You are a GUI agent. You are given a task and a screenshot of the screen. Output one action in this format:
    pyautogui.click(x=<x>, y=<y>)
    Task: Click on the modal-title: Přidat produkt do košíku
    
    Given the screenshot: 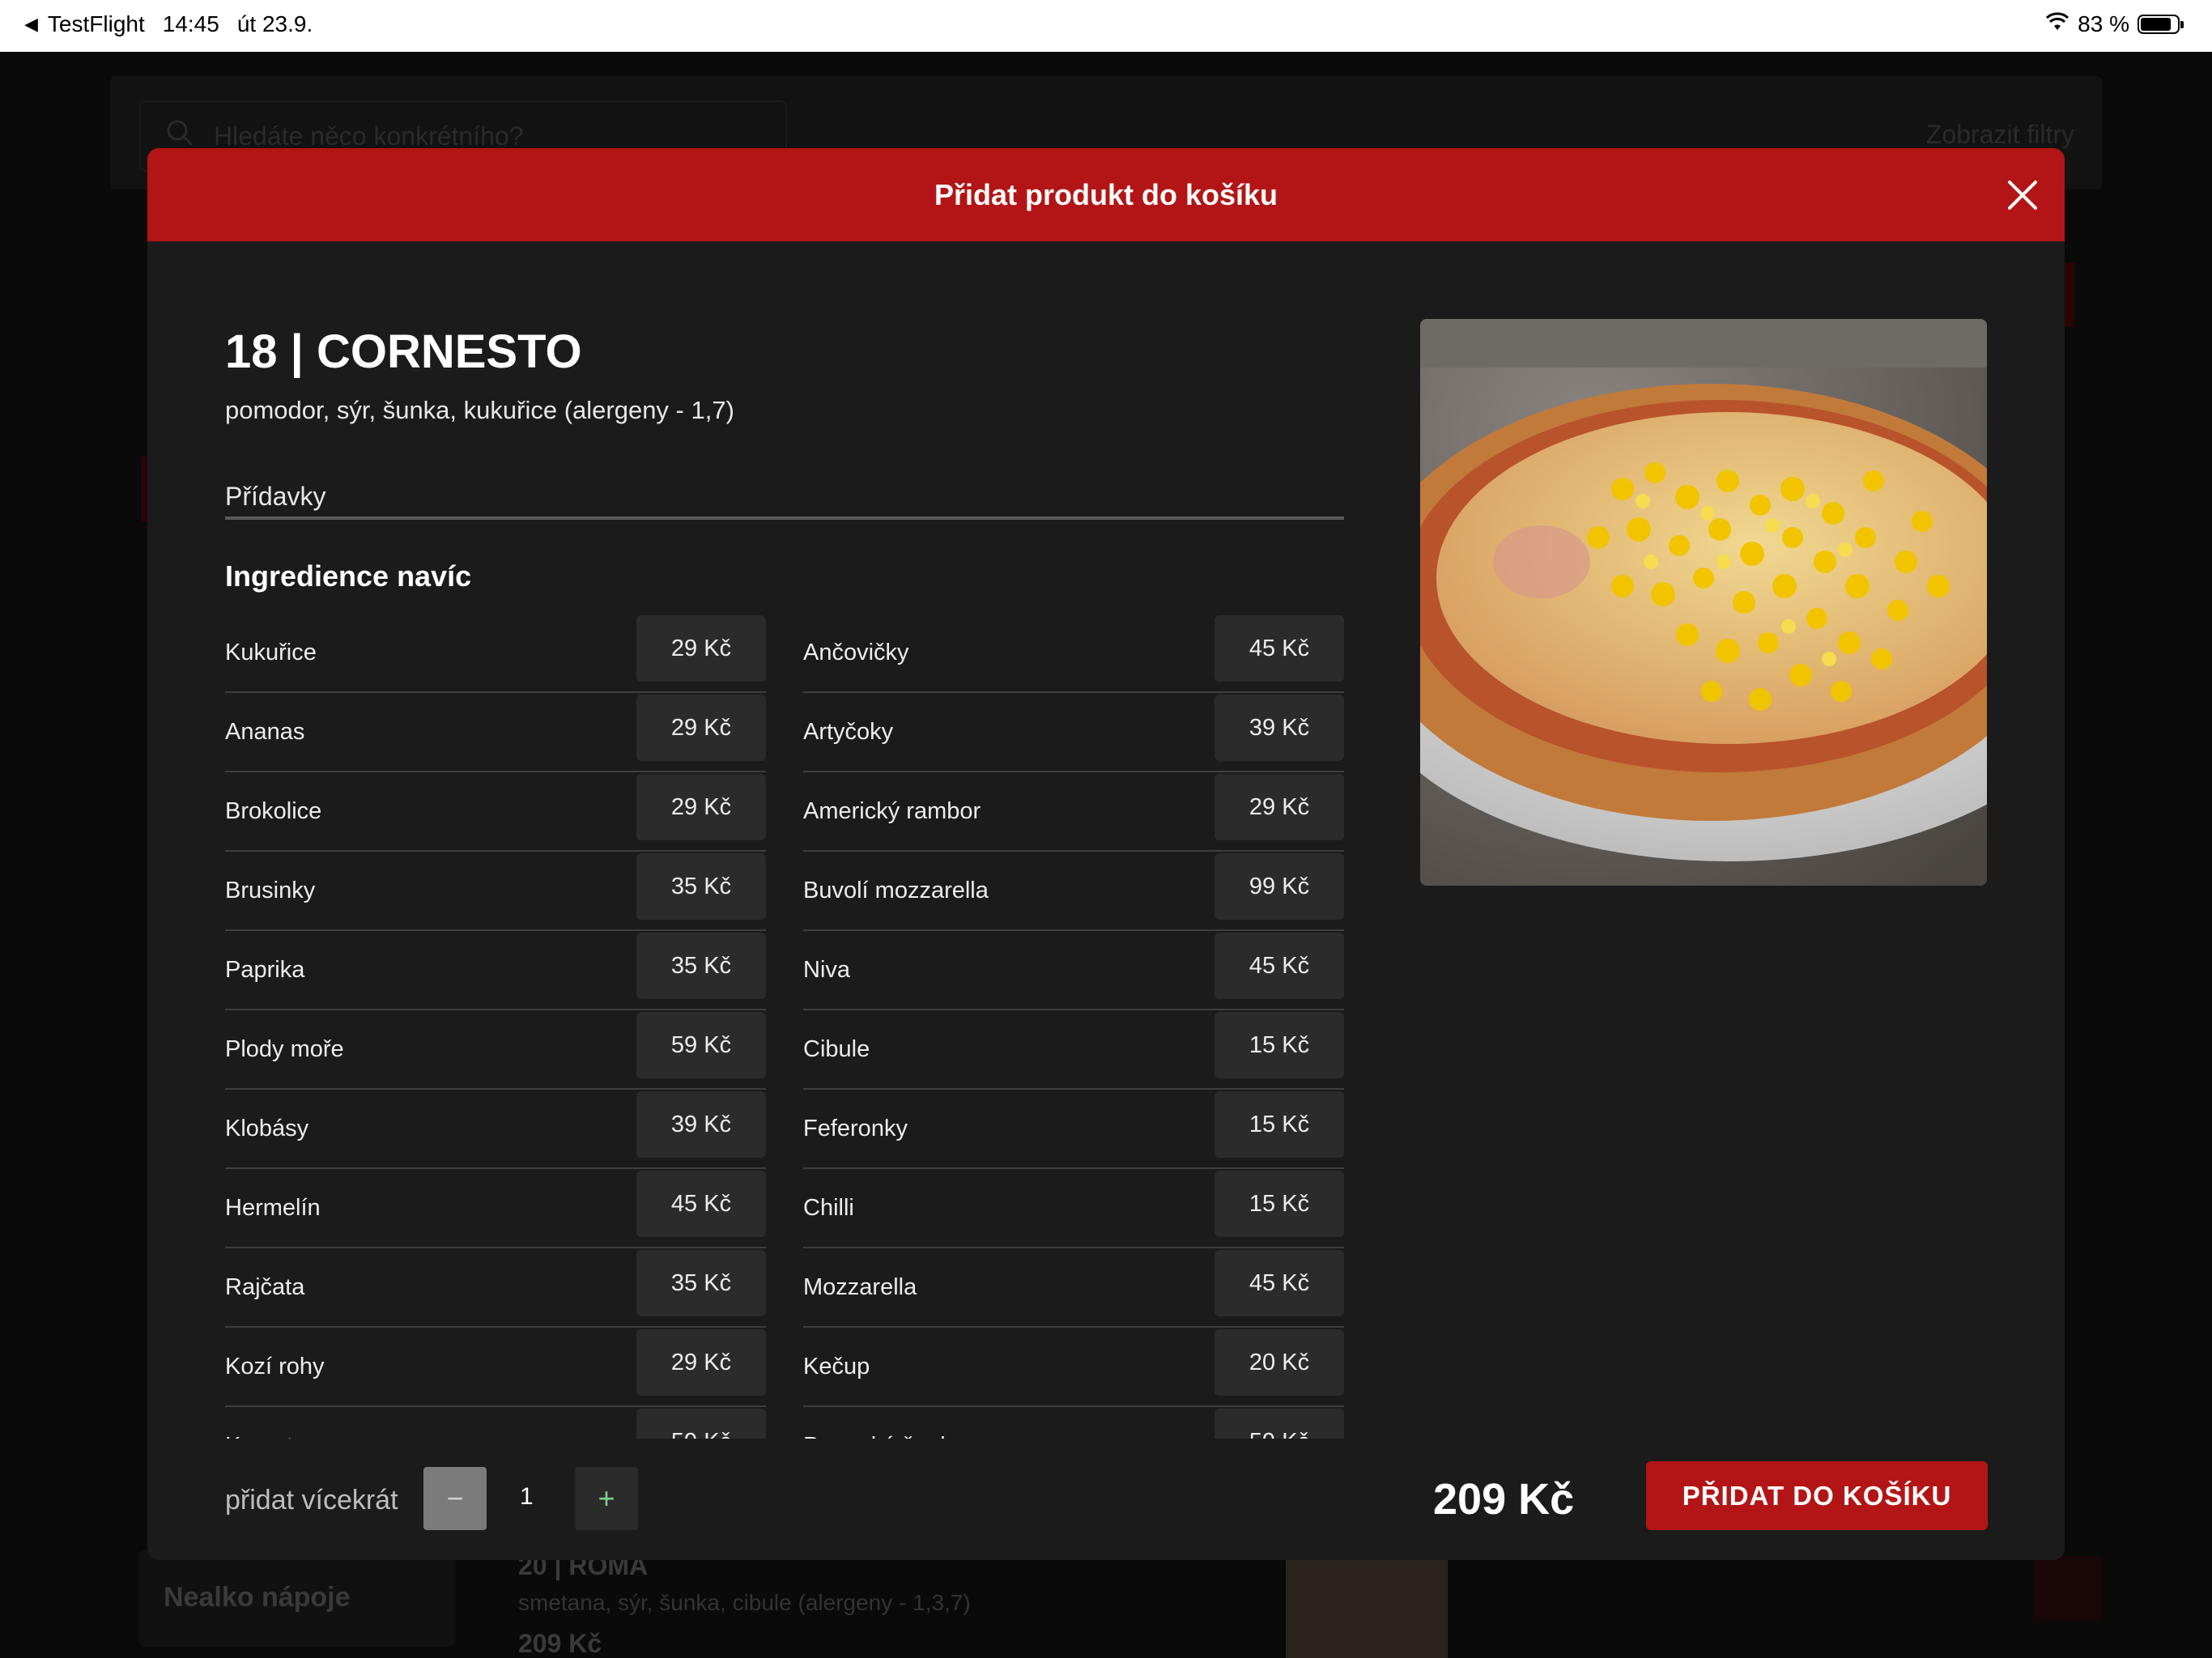 What is the action you would take?
    pyautogui.click(x=1106, y=194)
    